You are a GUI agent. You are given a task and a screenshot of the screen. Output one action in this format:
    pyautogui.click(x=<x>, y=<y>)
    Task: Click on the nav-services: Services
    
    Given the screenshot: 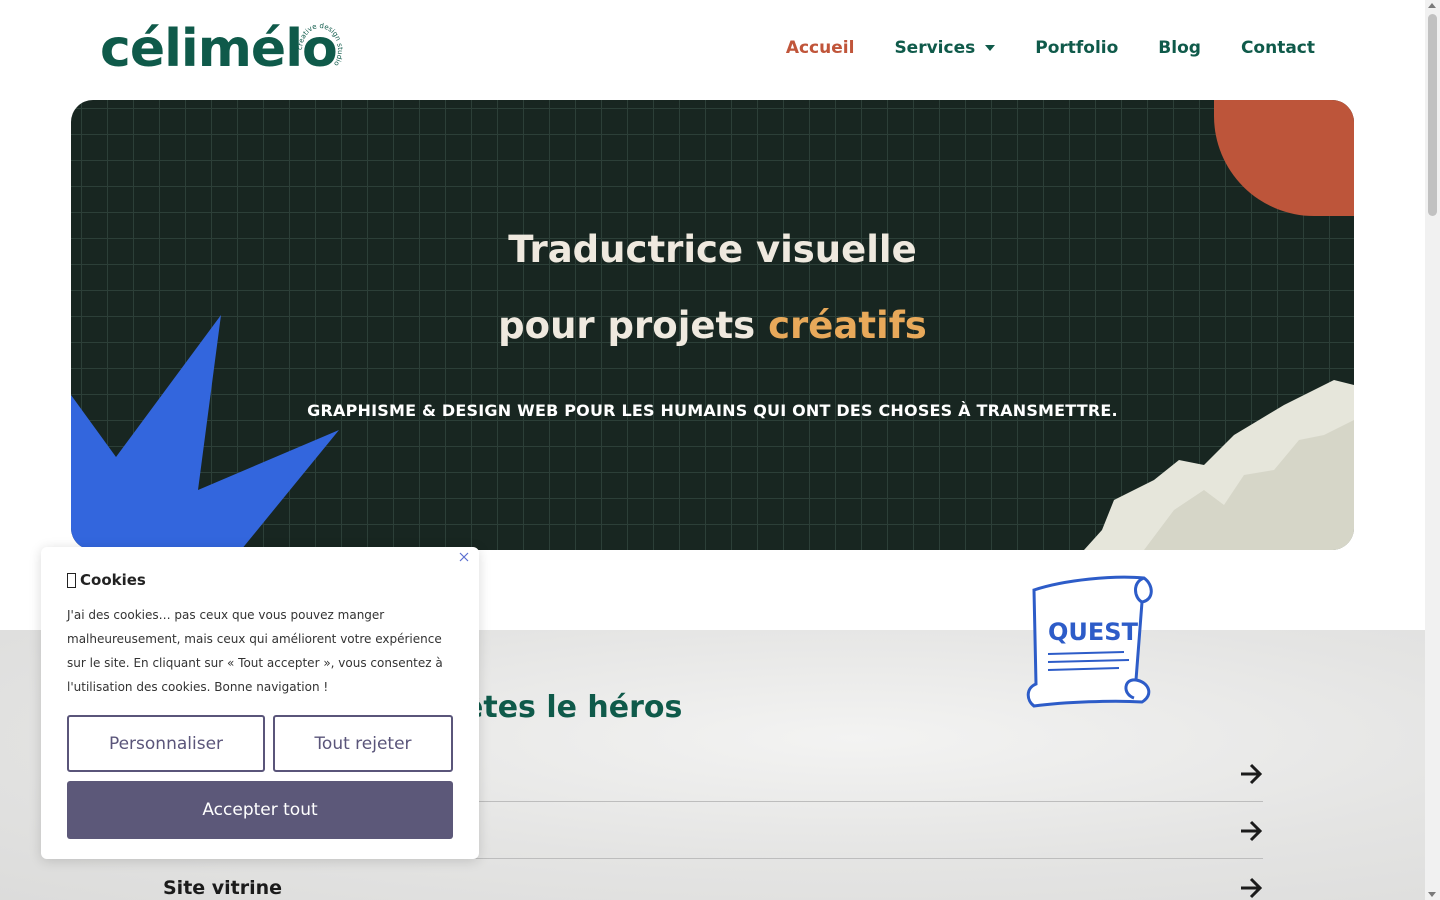 What is the action you would take?
    pyautogui.click(x=945, y=48)
    